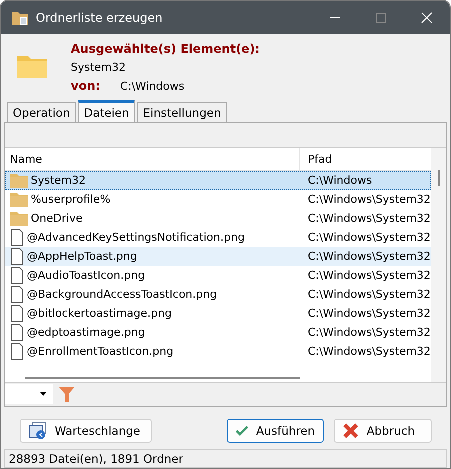 The height and width of the screenshot is (469, 451). What do you see at coordinates (225, 458) in the screenshot?
I see `status-bar: 28893 Datei(en), 1891 Ordner` at bounding box center [225, 458].